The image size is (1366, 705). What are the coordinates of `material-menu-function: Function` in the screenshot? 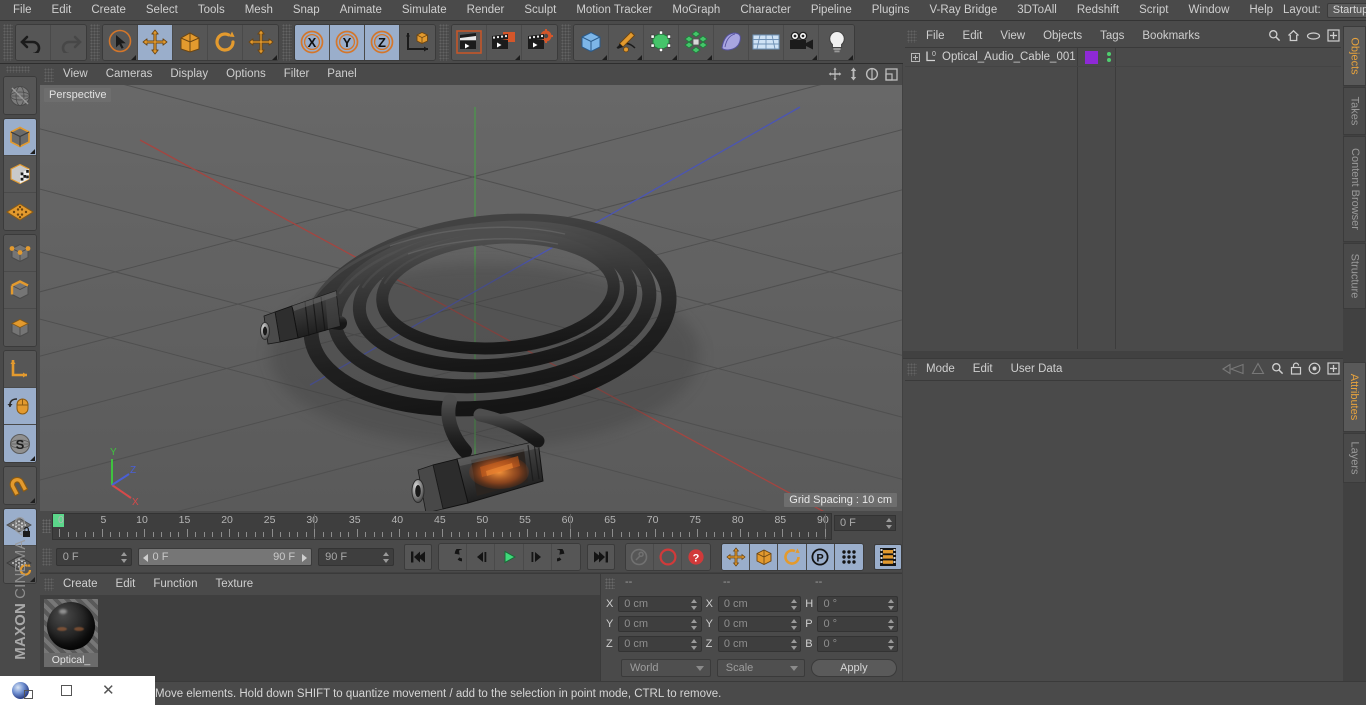 It's located at (175, 584).